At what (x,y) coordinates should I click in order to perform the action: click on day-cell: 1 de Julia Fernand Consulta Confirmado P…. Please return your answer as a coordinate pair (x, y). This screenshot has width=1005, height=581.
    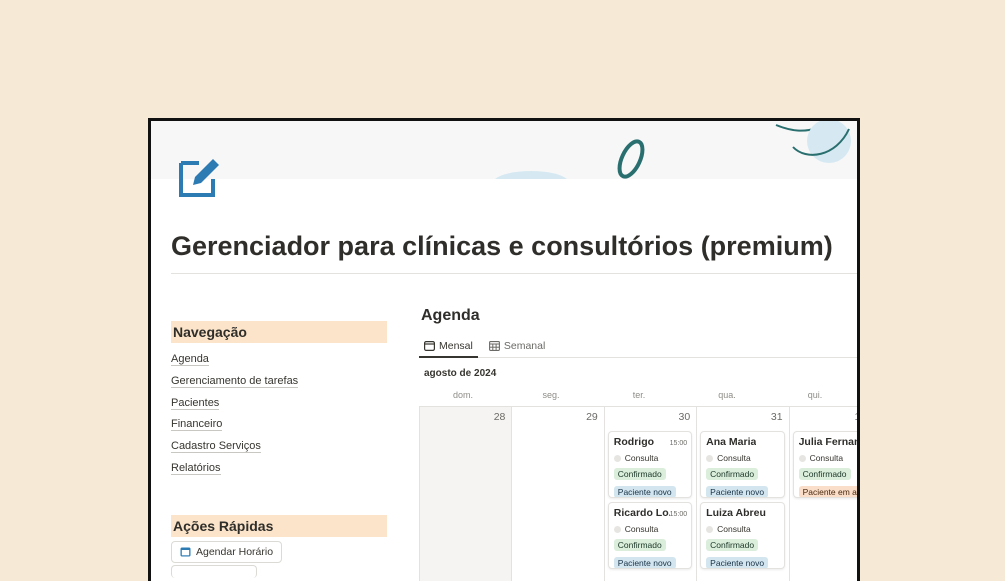
    Looking at the image, I should click on (824, 494).